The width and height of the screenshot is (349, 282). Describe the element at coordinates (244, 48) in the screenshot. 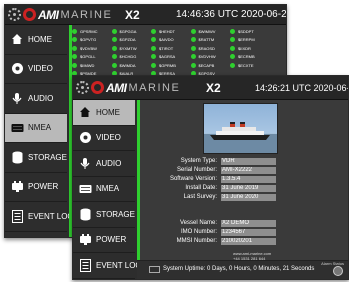

I see `nmea-sentence-label: $IIXDR` at that location.